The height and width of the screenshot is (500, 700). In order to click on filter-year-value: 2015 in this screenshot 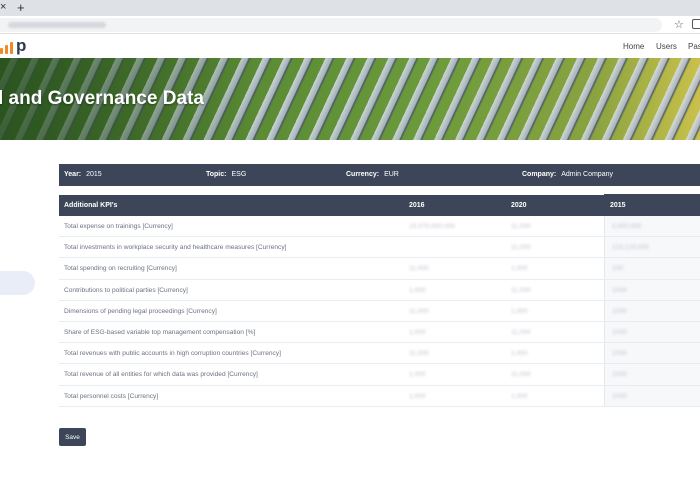, I will do `click(94, 174)`.